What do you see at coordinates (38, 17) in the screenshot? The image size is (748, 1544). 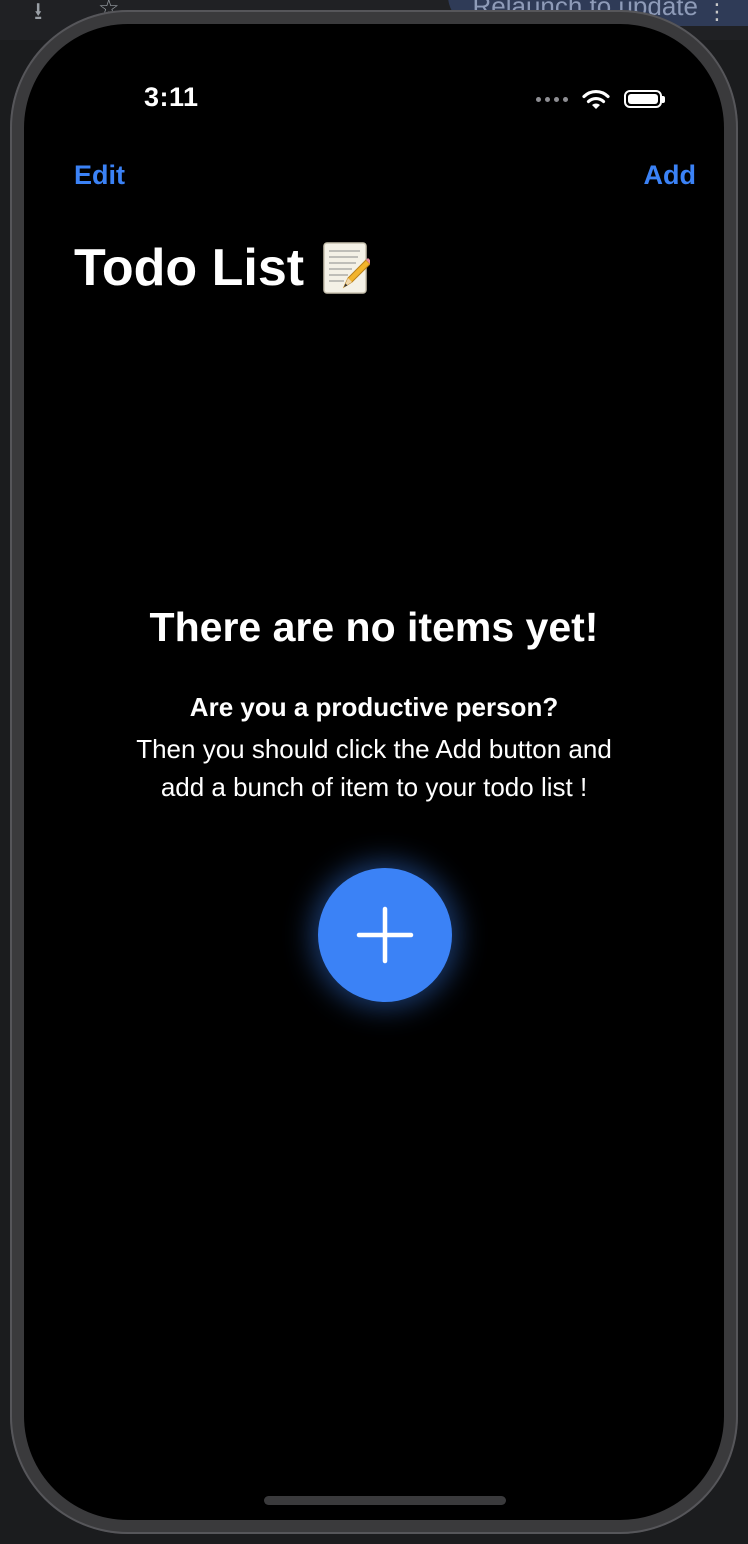 I see `install-app-icon: ⭳` at bounding box center [38, 17].